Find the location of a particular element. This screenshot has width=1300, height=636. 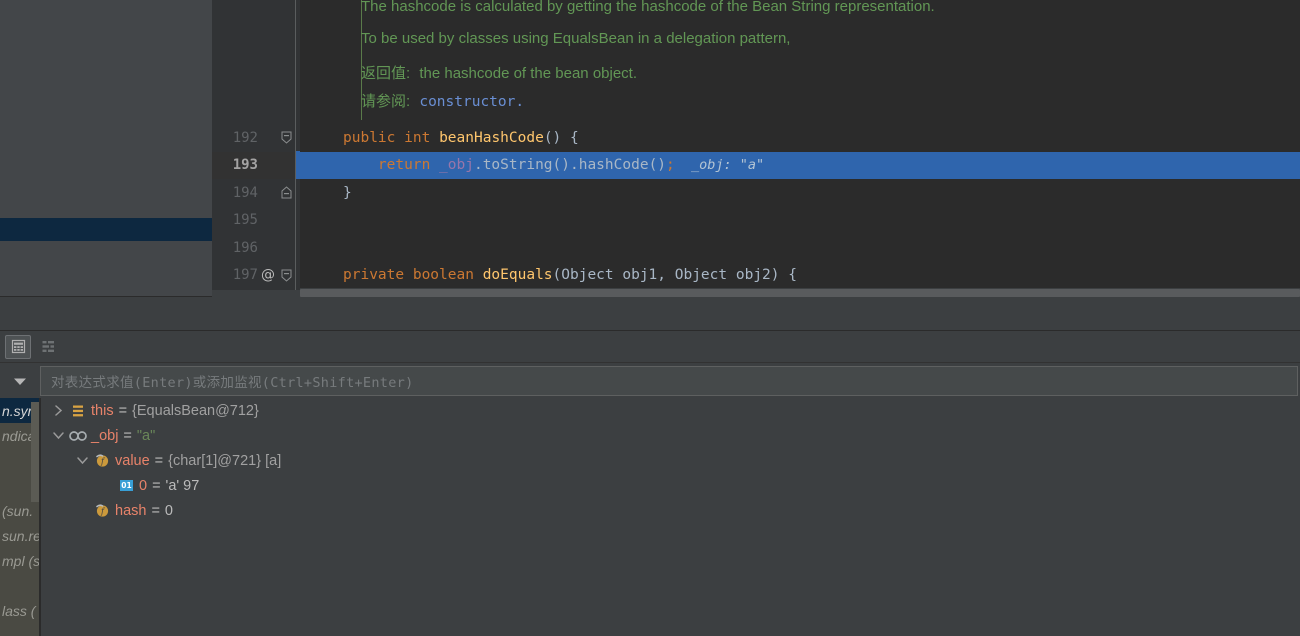

variable-value: "a" is located at coordinates (146, 435).